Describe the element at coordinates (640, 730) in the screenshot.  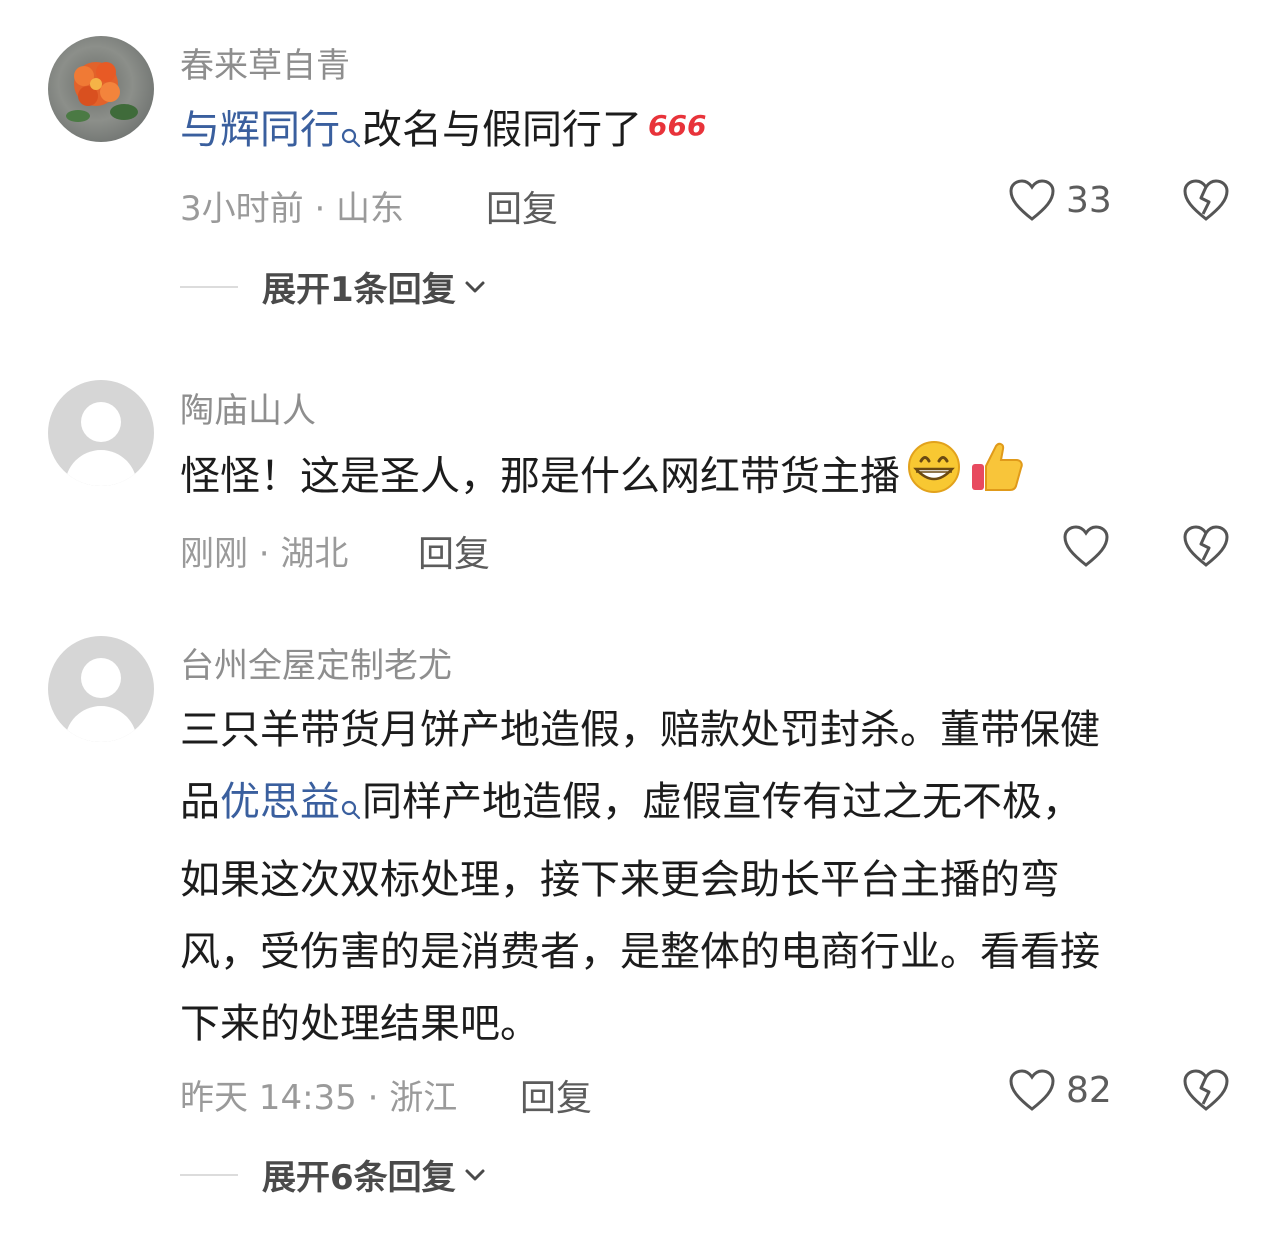
I see `comment-text-line: 三只羊带货月饼产地造假，赔款处罚封杀。董带保健` at that location.